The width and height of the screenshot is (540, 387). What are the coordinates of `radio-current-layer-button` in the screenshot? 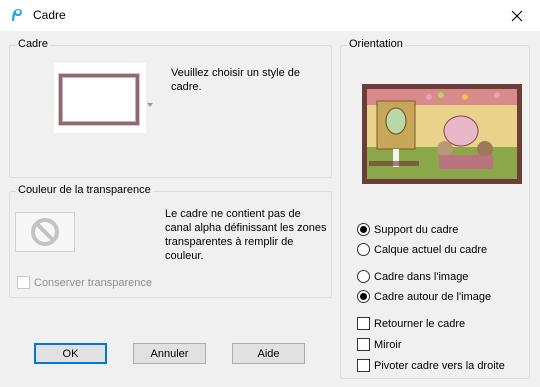 It's located at (363, 249).